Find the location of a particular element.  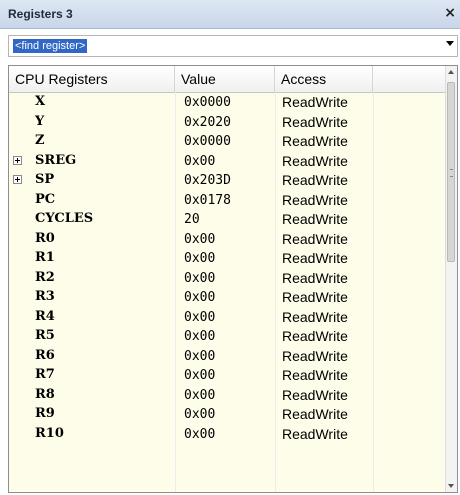

register-name: Y is located at coordinates (40, 121).